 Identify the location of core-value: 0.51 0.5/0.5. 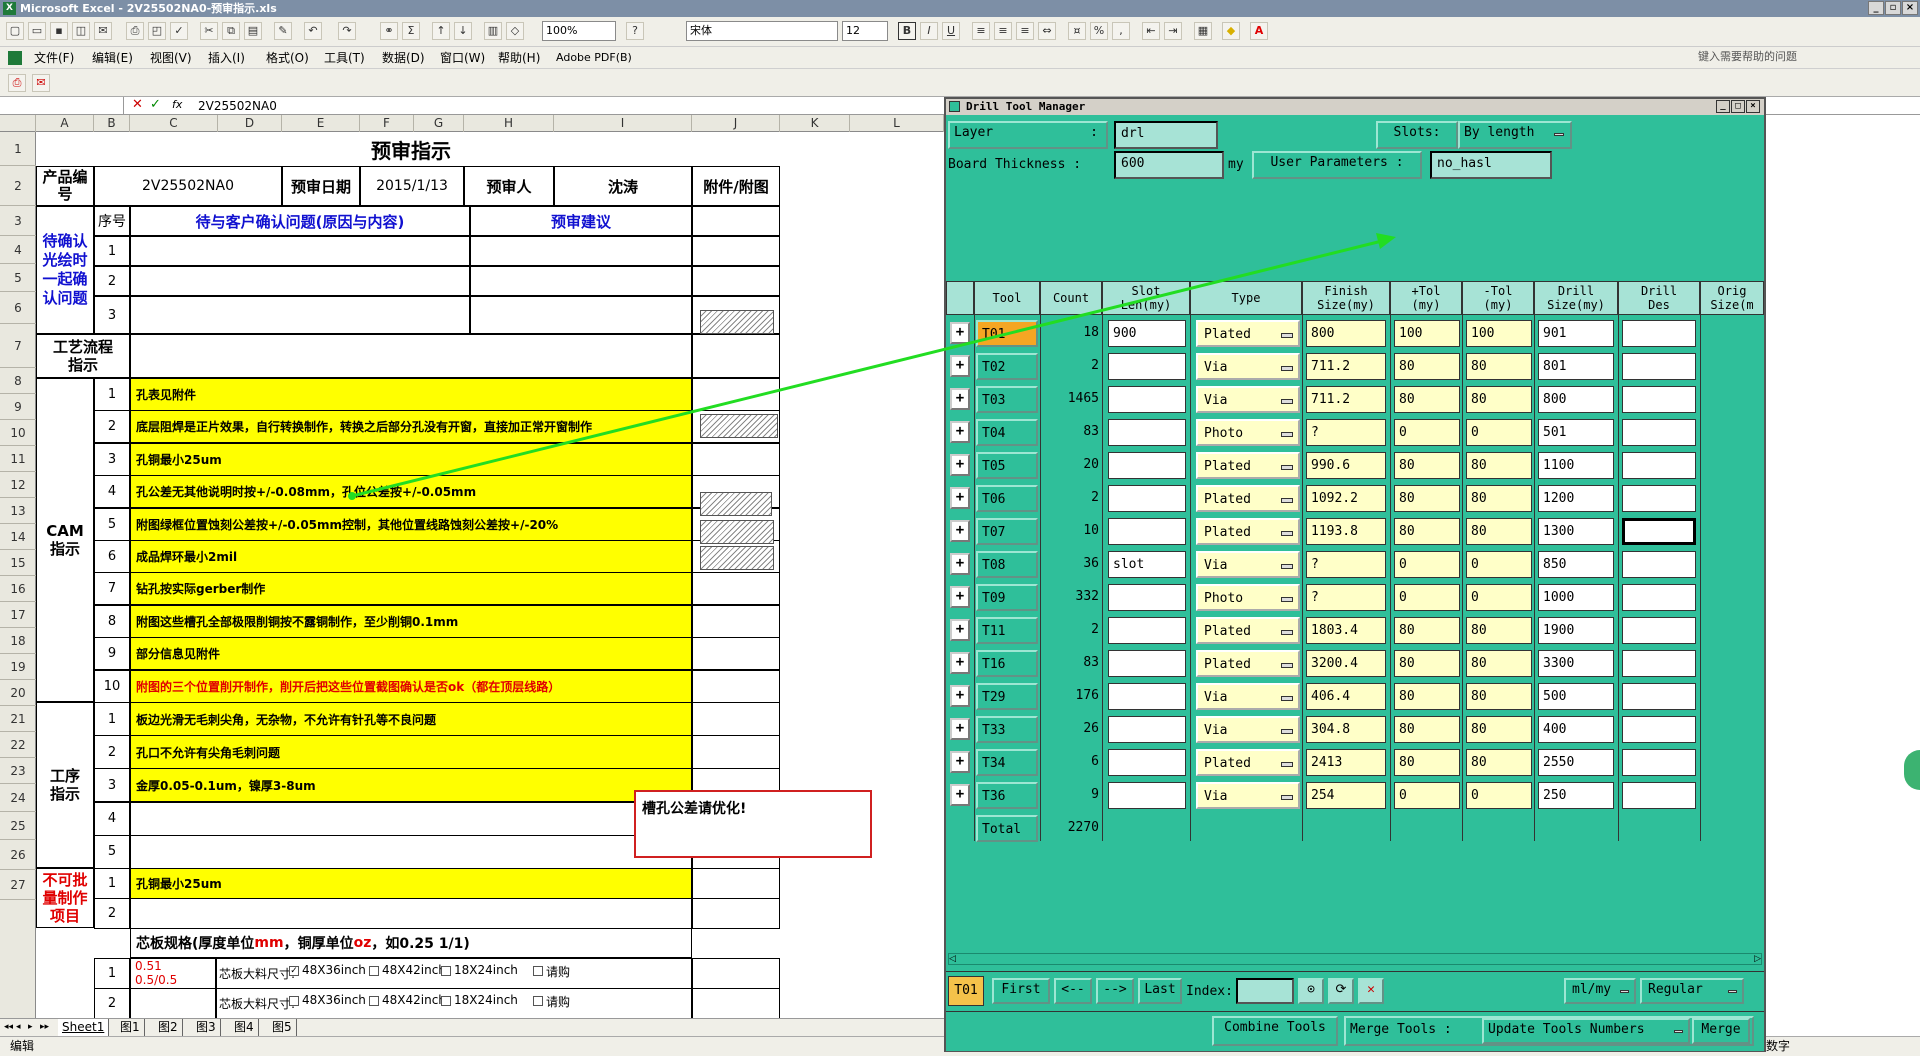
(173, 973).